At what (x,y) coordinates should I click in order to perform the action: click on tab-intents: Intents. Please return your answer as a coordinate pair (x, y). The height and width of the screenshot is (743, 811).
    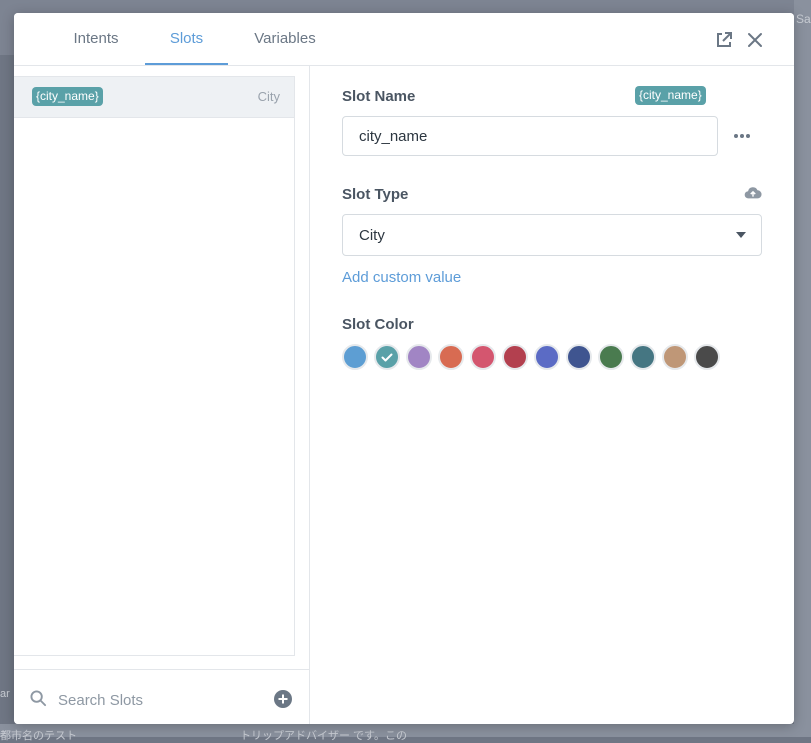
    Looking at the image, I should click on (96, 39).